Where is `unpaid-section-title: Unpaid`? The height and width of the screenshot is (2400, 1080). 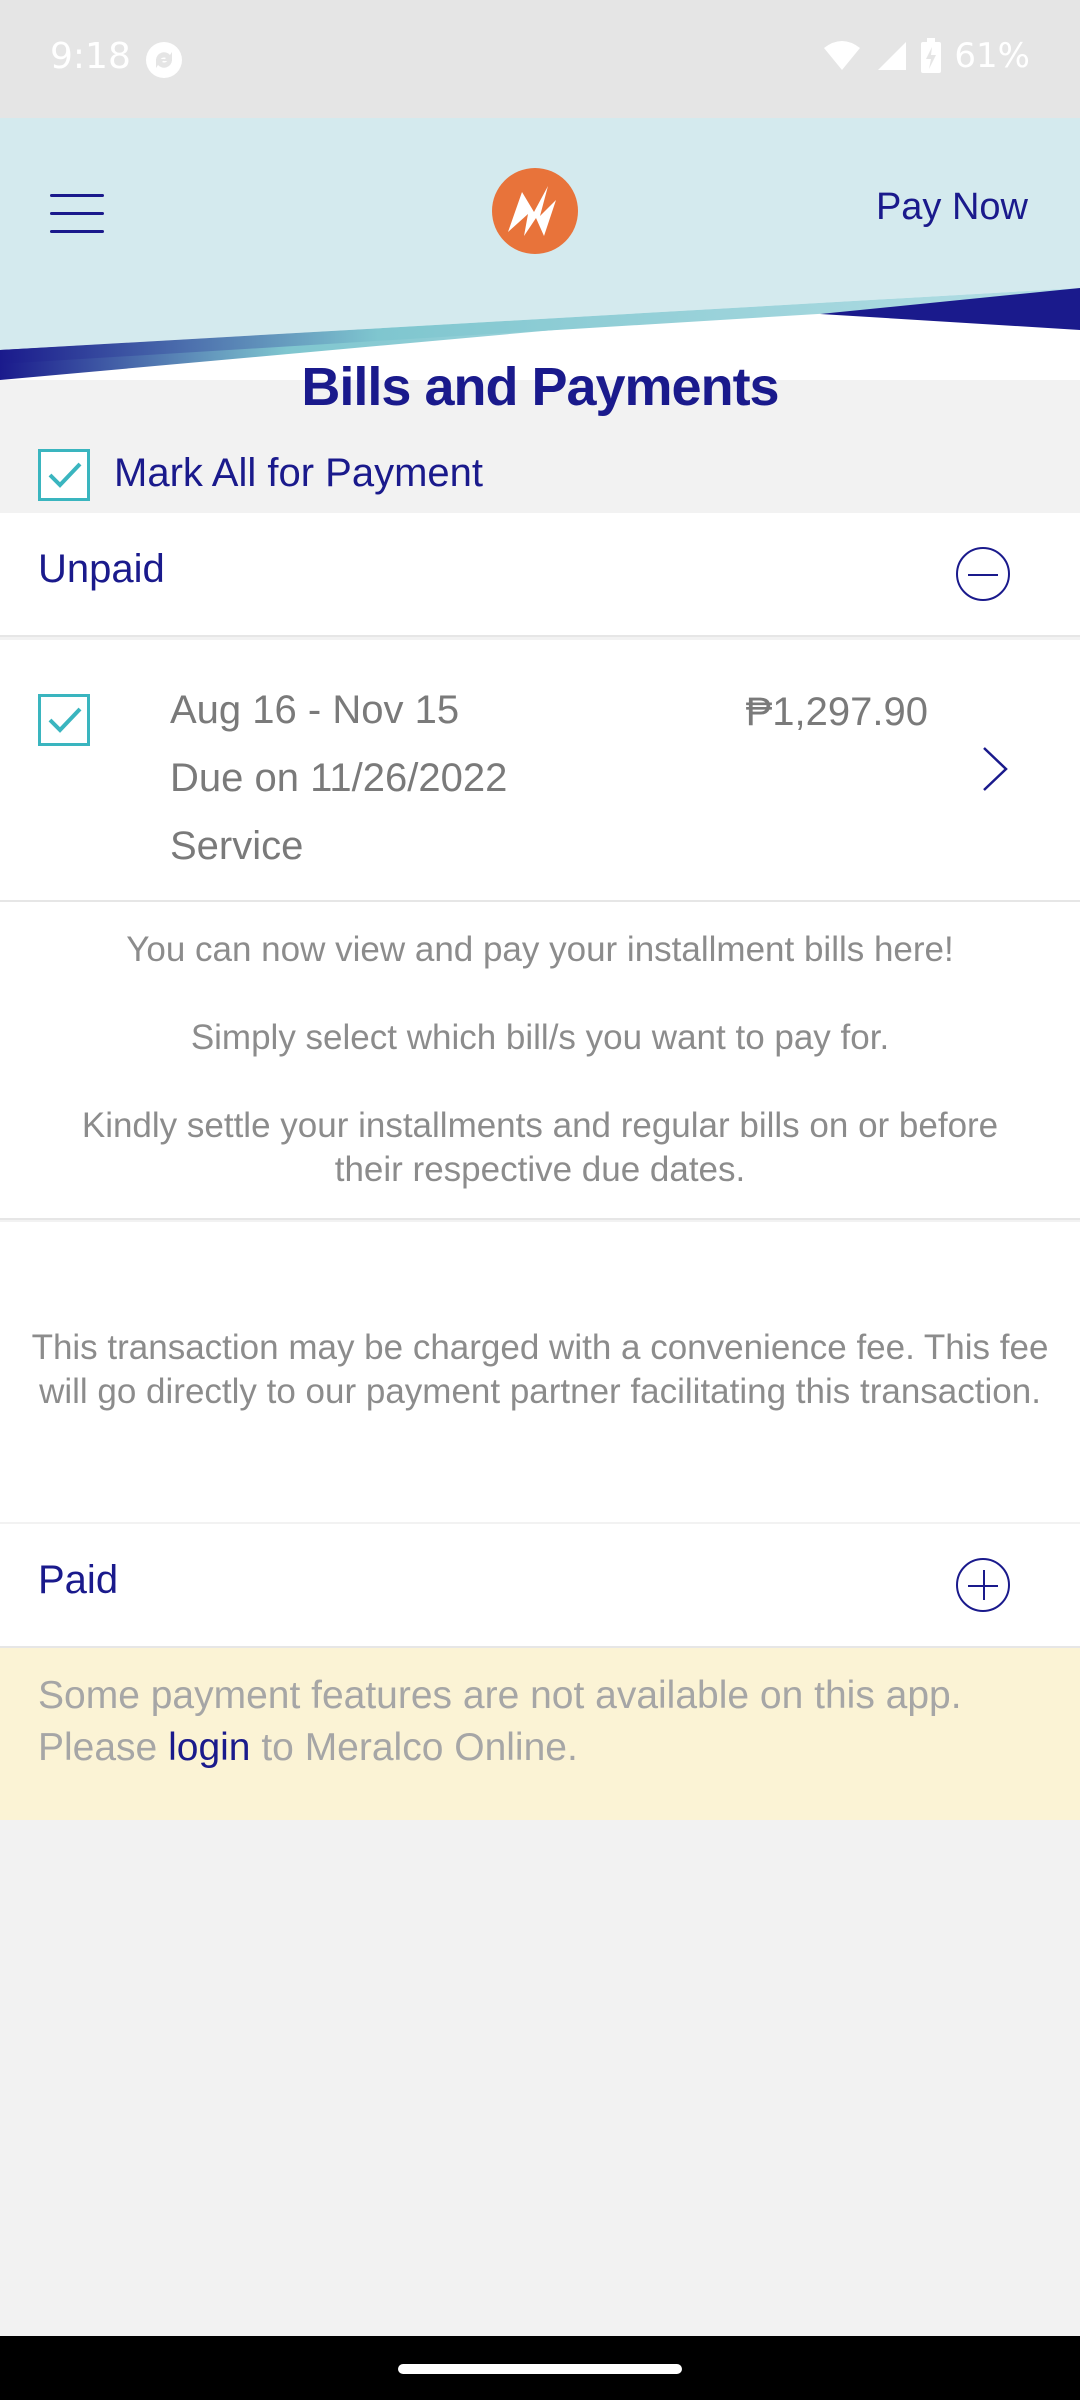 unpaid-section-title: Unpaid is located at coordinates (101, 569).